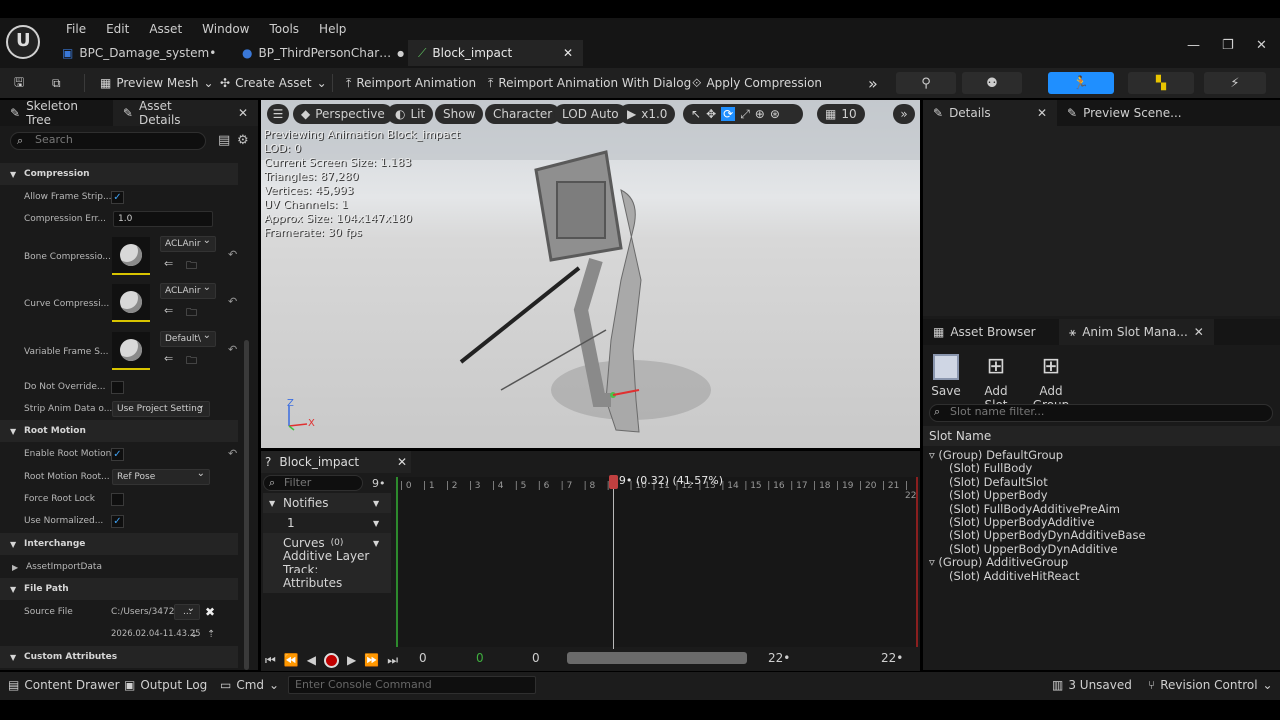 Image resolution: width=1280 pixels, height=720 pixels. Describe the element at coordinates (523, 114) in the screenshot. I see `character-button: Character` at that location.